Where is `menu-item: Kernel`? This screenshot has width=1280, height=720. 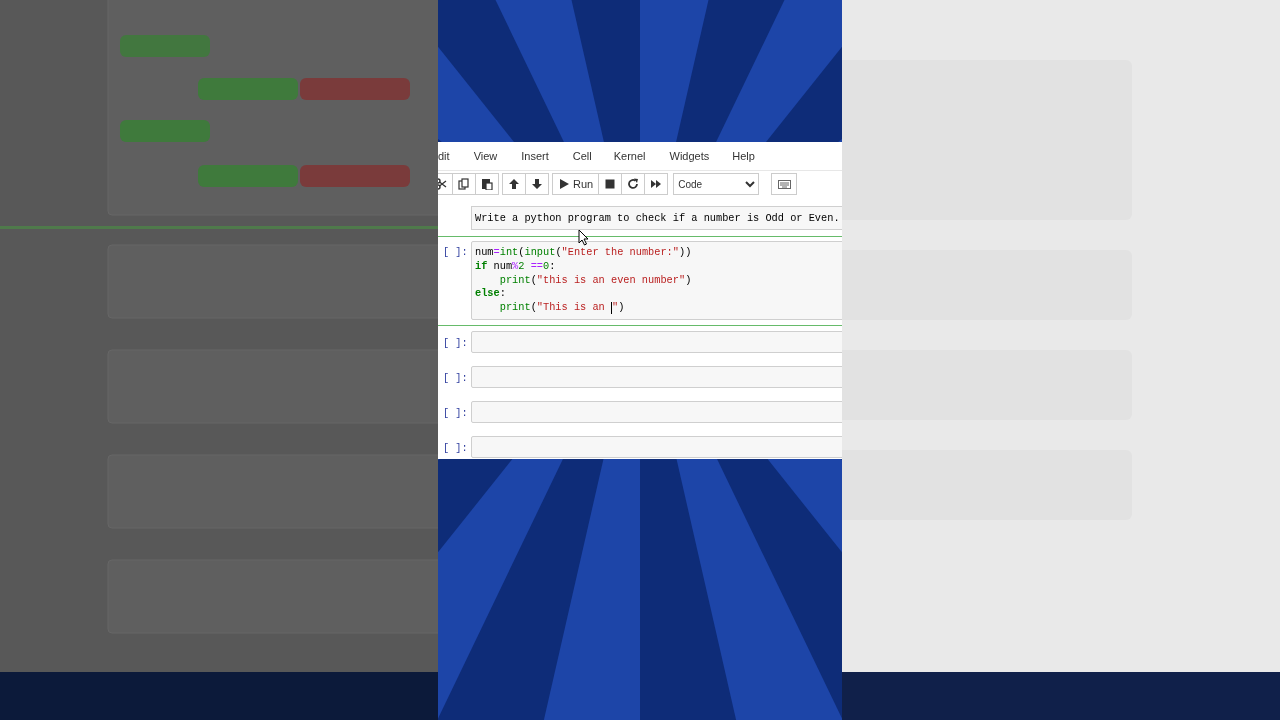
menu-item: Kernel is located at coordinates (629, 156).